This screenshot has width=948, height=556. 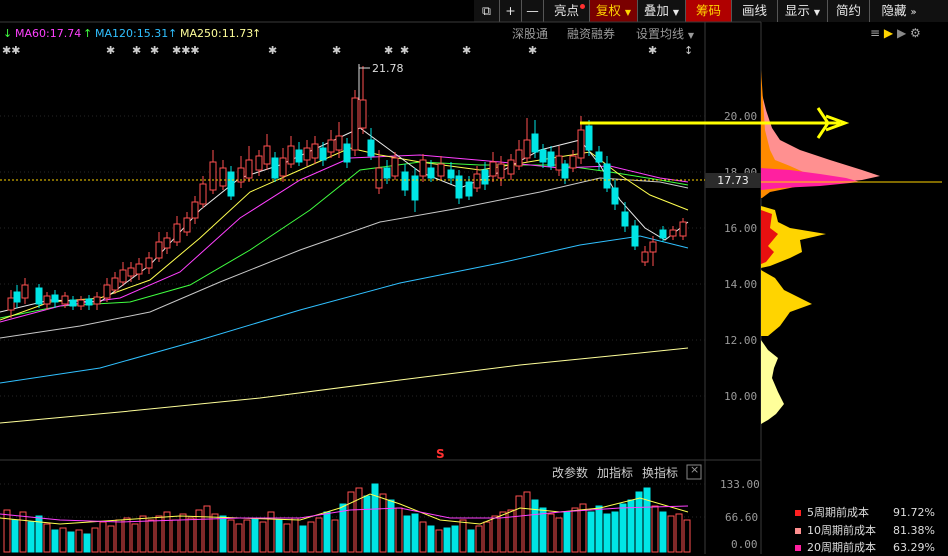 What do you see at coordinates (914, 530) in the screenshot?
I see `legend-value: 81.38%` at bounding box center [914, 530].